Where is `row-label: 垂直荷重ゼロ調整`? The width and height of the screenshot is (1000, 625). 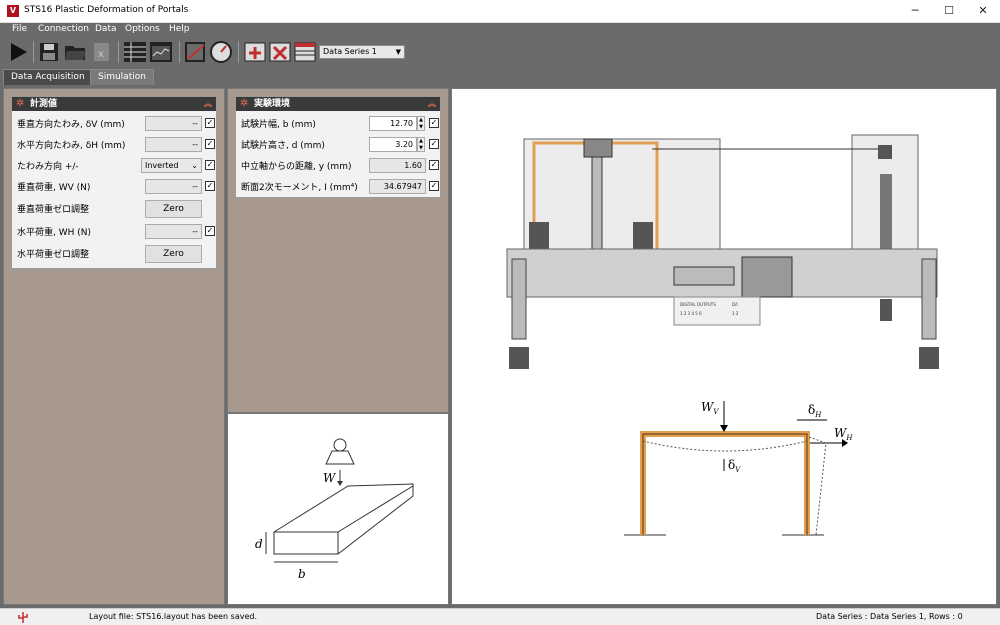
row-label: 垂直荷重ゼロ調整 is located at coordinates (53, 210).